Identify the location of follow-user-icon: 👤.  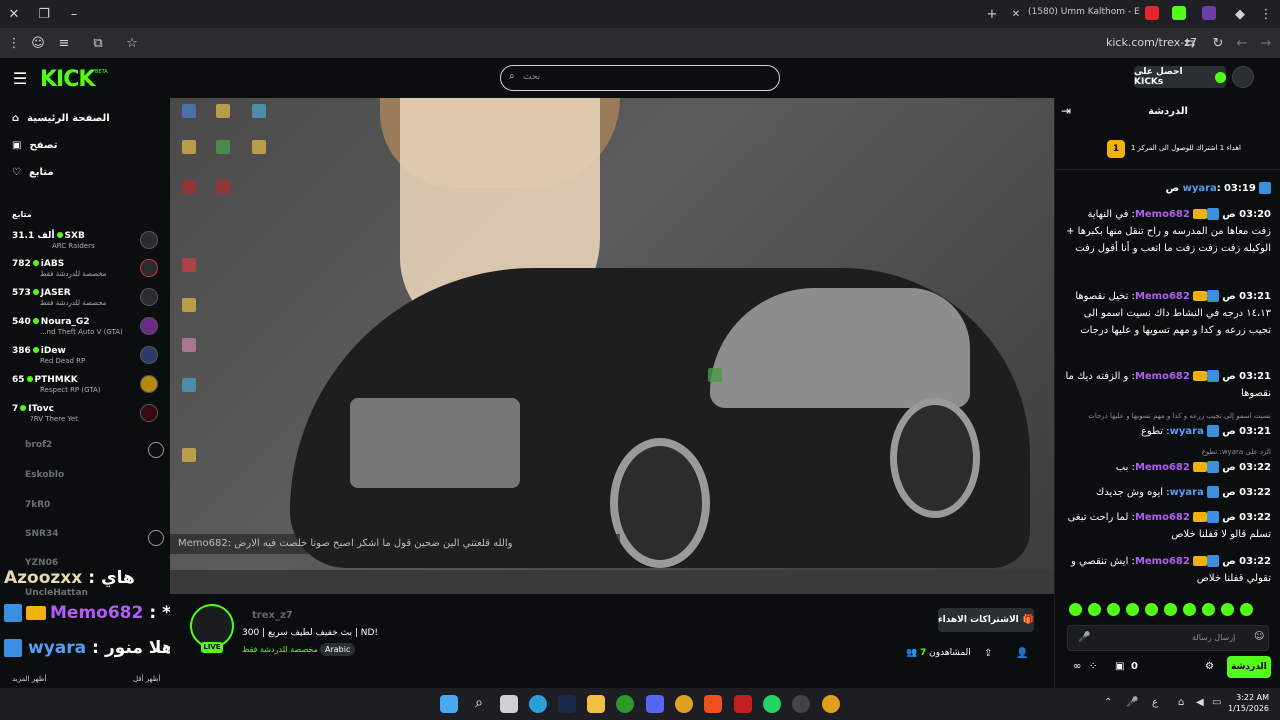
(1022, 653).